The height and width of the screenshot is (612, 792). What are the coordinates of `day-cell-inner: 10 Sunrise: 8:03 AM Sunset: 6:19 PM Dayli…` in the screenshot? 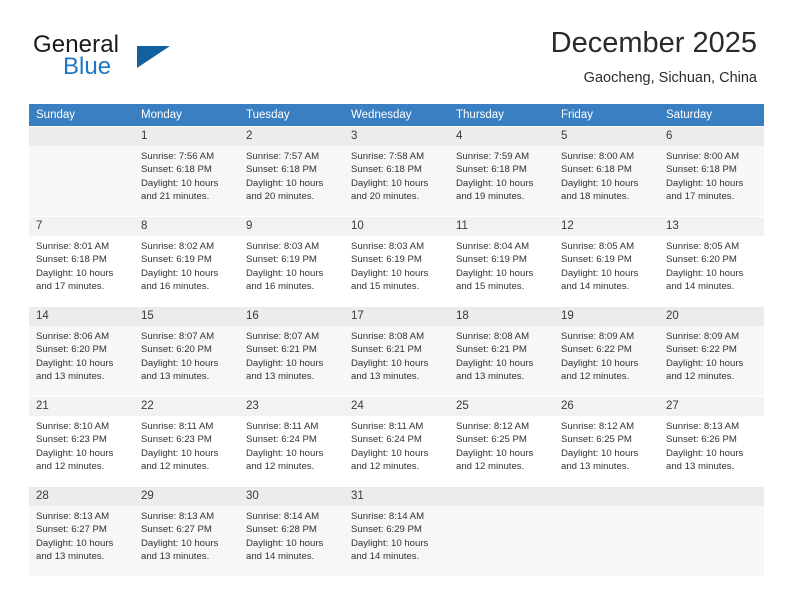 It's located at (396, 261).